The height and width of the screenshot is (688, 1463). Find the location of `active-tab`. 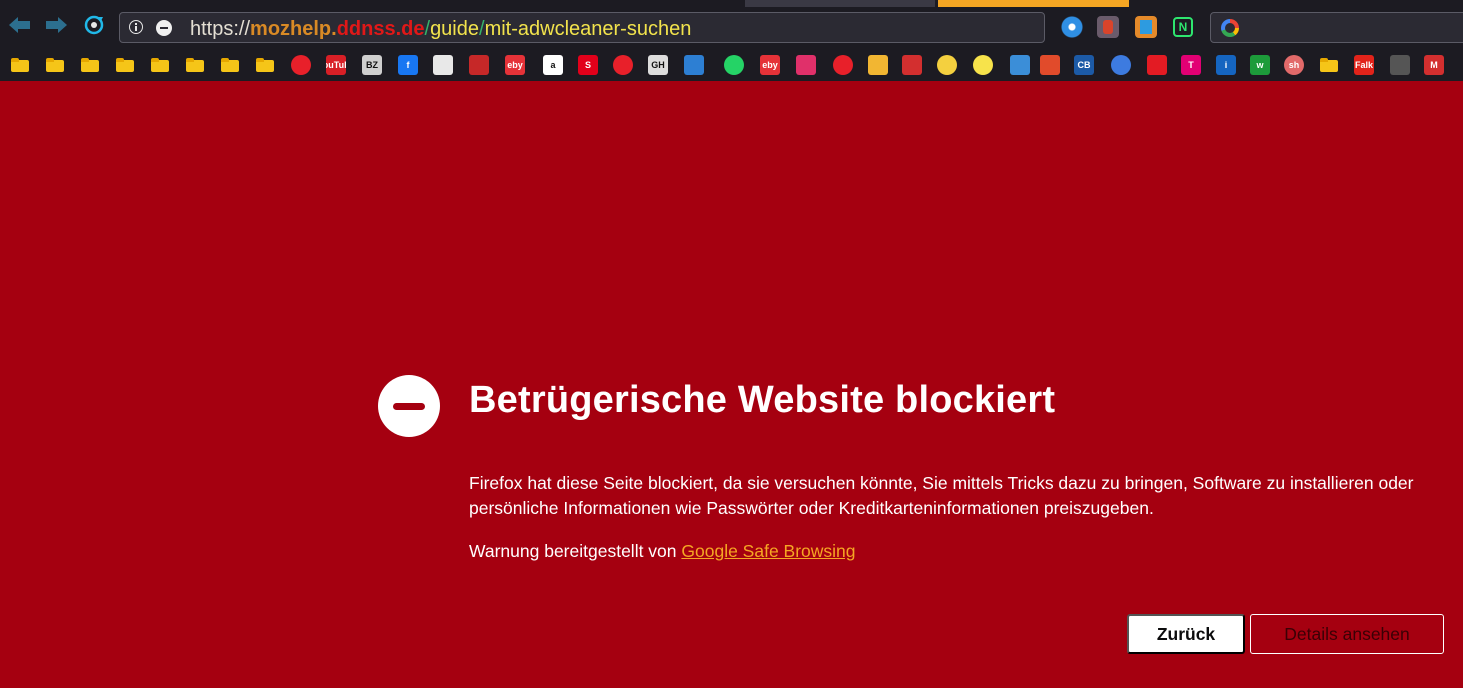

active-tab is located at coordinates (1033, 3).